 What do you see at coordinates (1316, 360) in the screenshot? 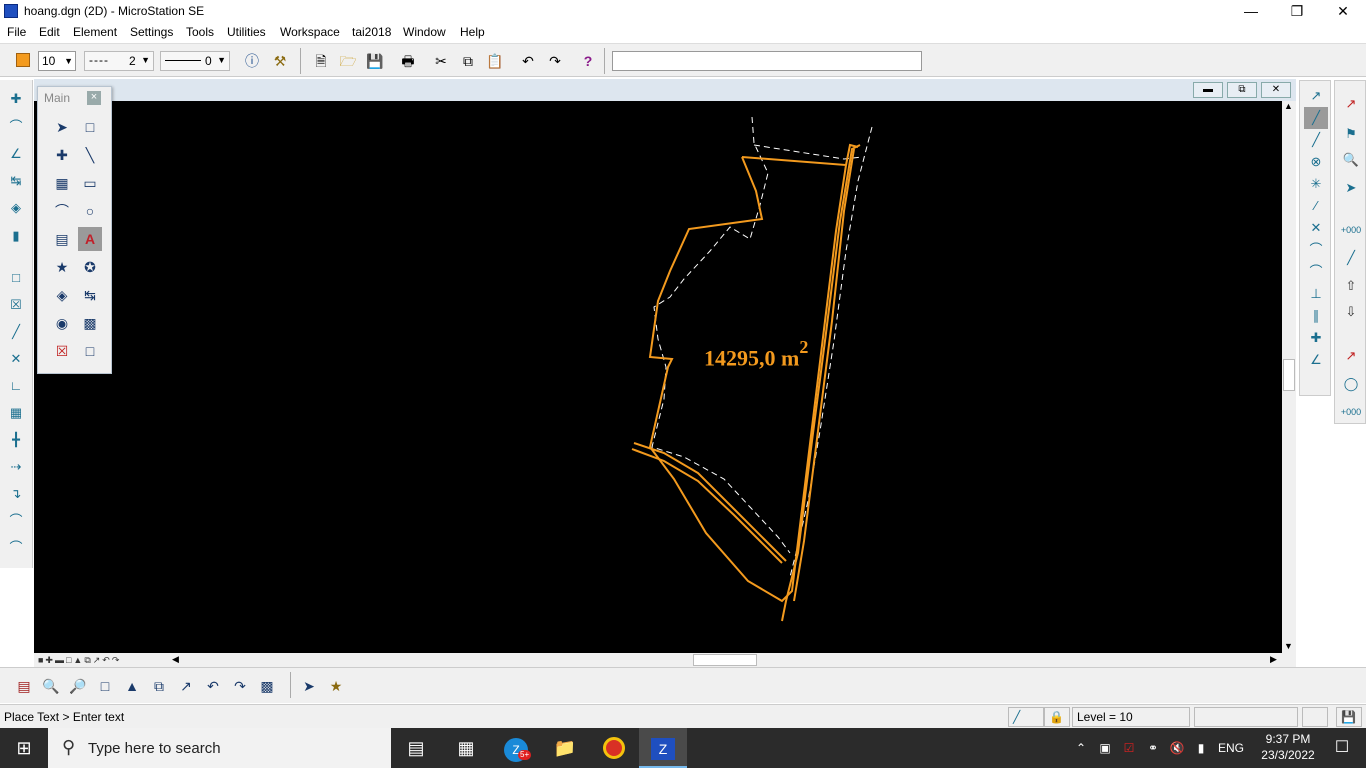
I see `snap-point-on-icon: ∠` at bounding box center [1316, 360].